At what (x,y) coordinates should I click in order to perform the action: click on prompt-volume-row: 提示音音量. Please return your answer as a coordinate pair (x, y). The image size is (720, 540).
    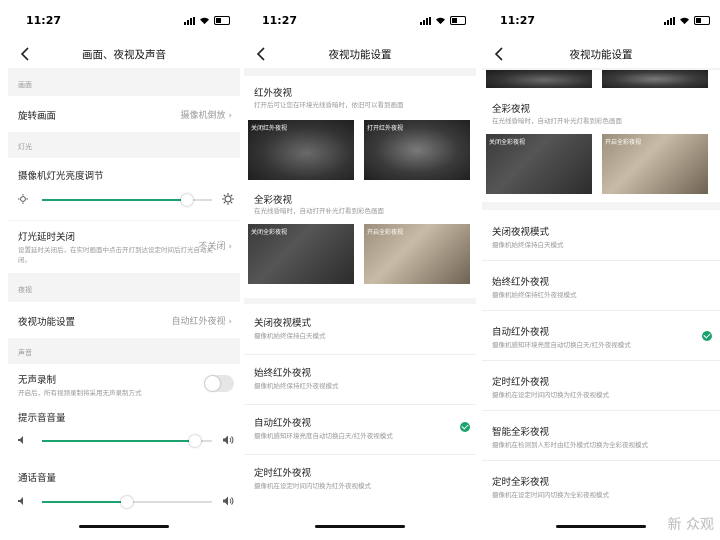
    Looking at the image, I should click on (124, 431).